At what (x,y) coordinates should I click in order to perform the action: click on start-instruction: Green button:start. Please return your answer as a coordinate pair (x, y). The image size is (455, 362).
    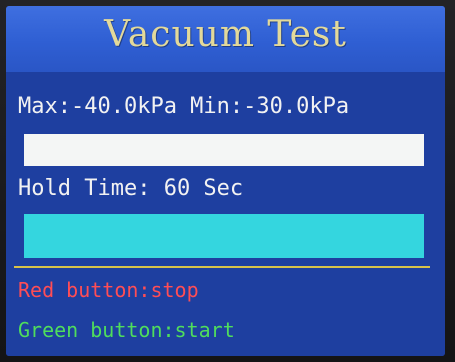
    Looking at the image, I should click on (126, 330).